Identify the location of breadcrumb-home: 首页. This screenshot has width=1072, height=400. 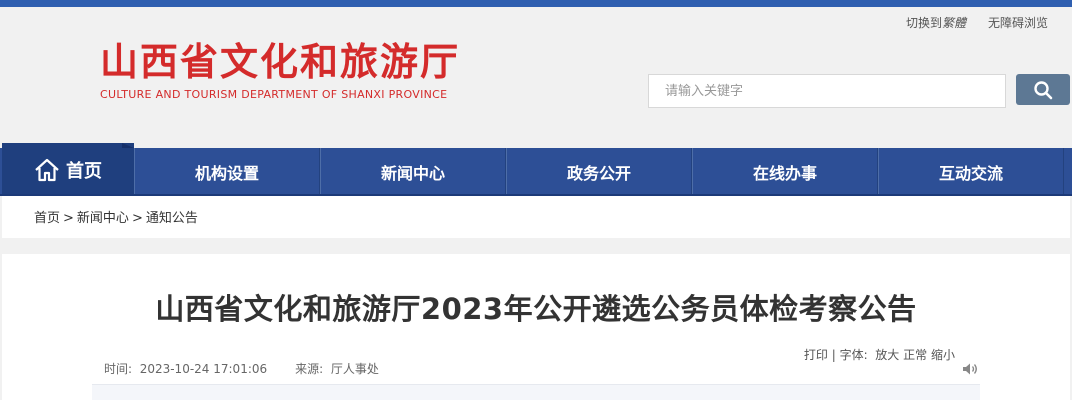
(47, 218).